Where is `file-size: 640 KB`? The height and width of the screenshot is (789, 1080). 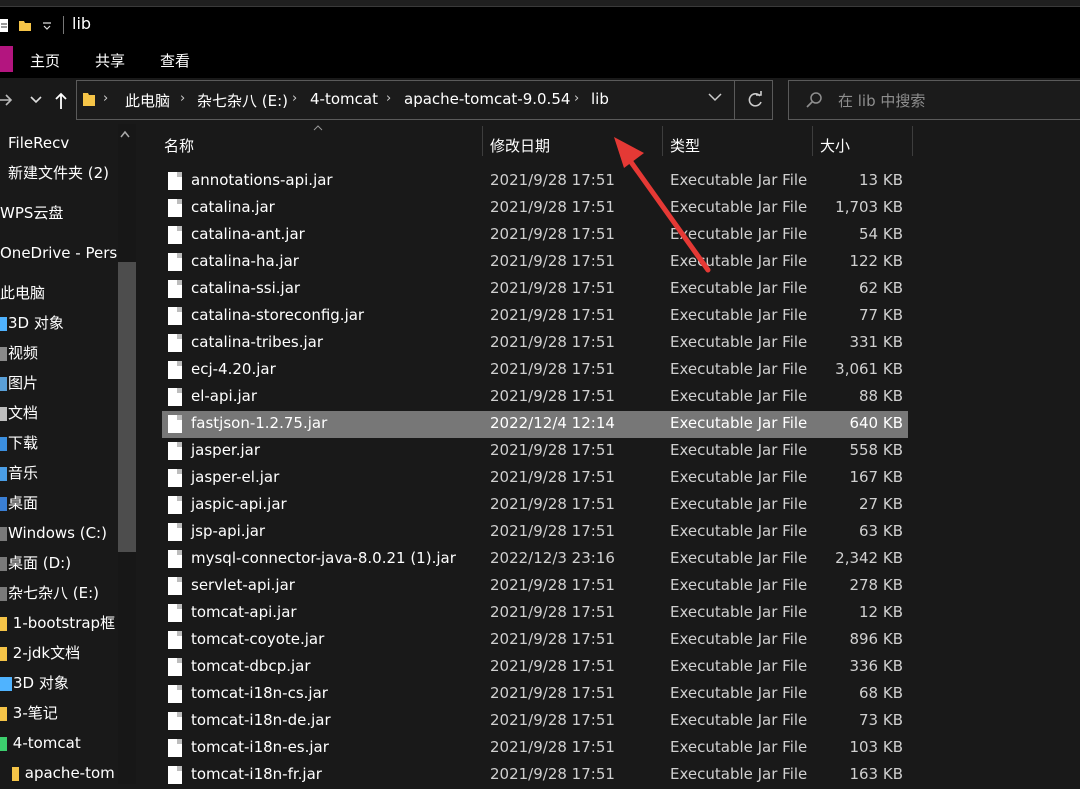 file-size: 640 KB is located at coordinates (876, 423).